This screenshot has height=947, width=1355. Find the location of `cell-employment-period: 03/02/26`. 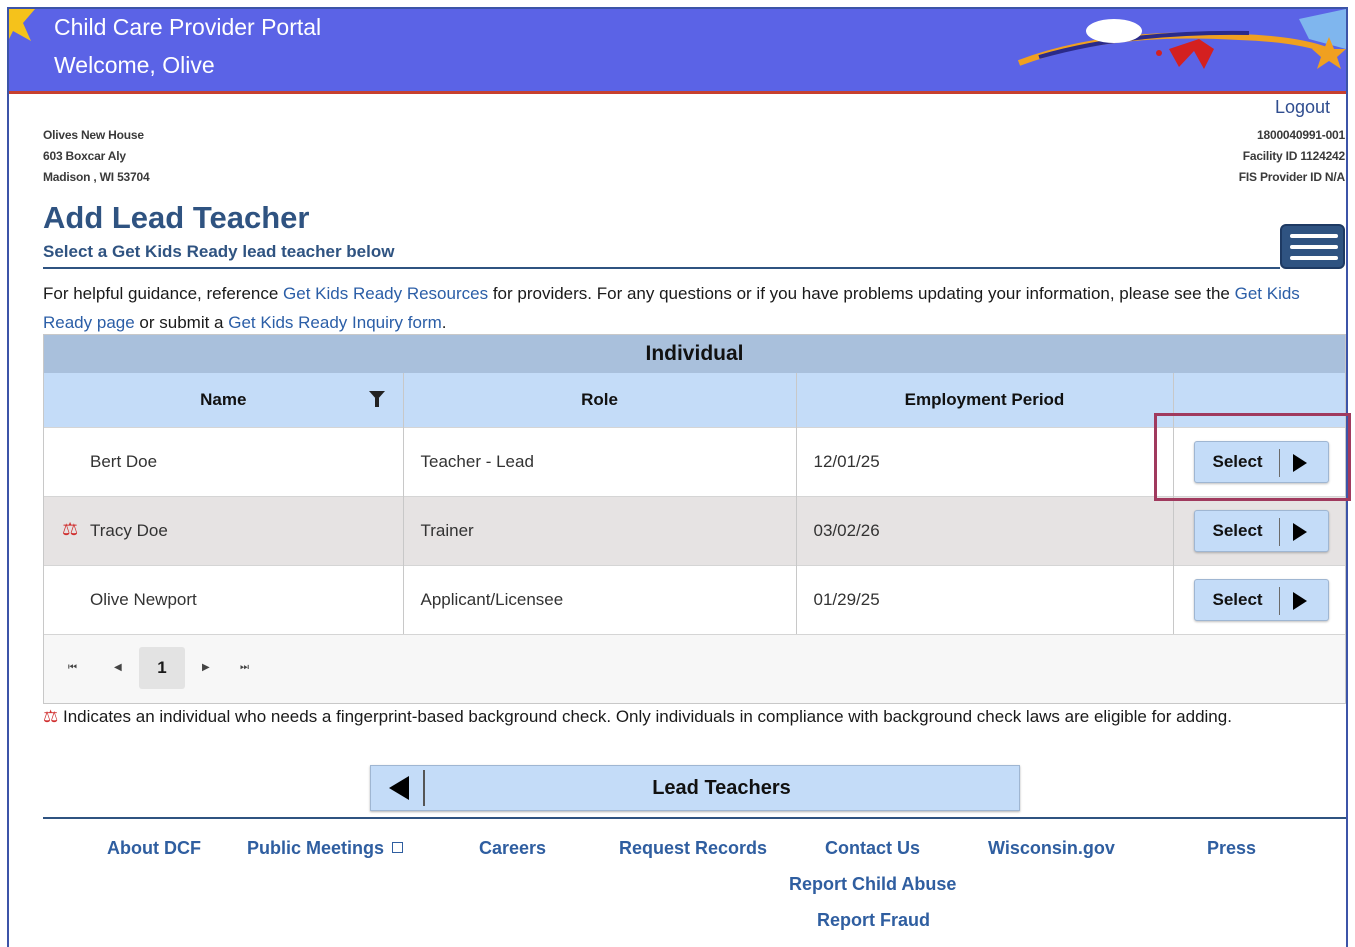

cell-employment-period: 03/02/26 is located at coordinates (985, 531).